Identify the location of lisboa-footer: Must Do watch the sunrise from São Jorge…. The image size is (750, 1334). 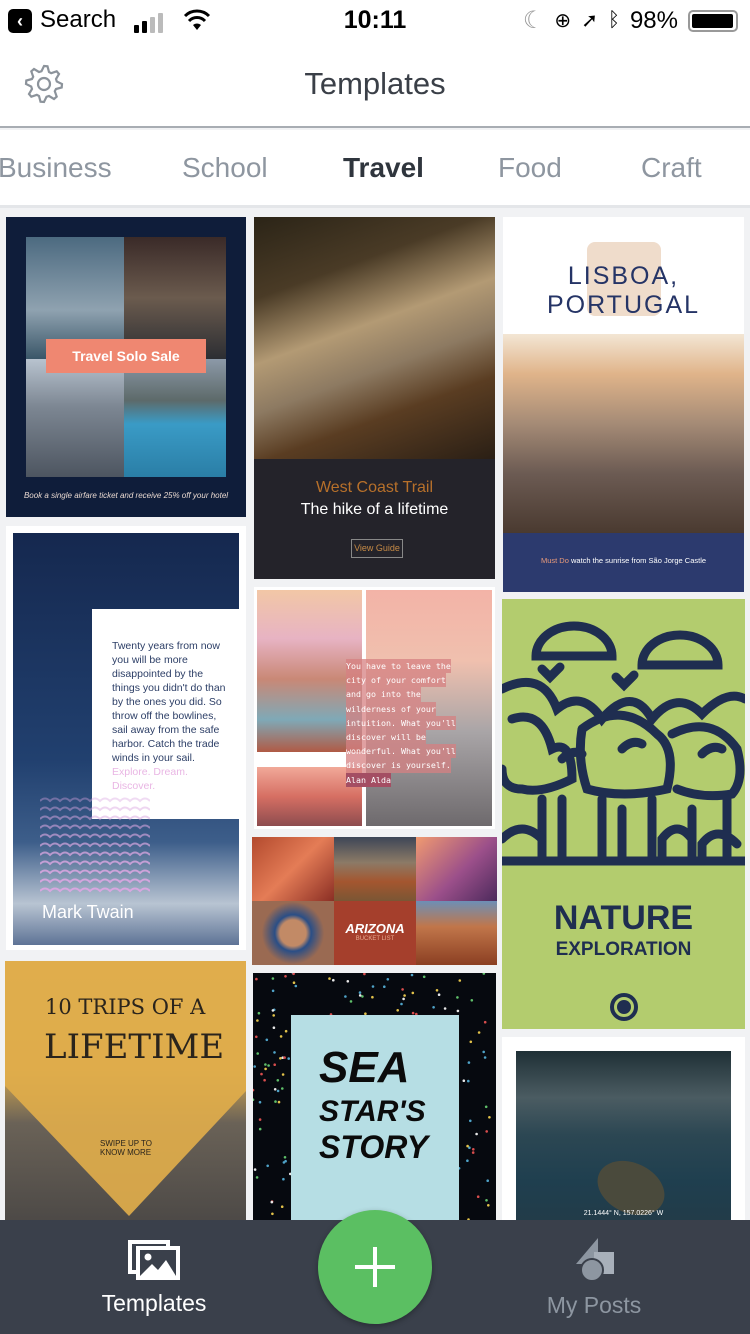
(623, 562).